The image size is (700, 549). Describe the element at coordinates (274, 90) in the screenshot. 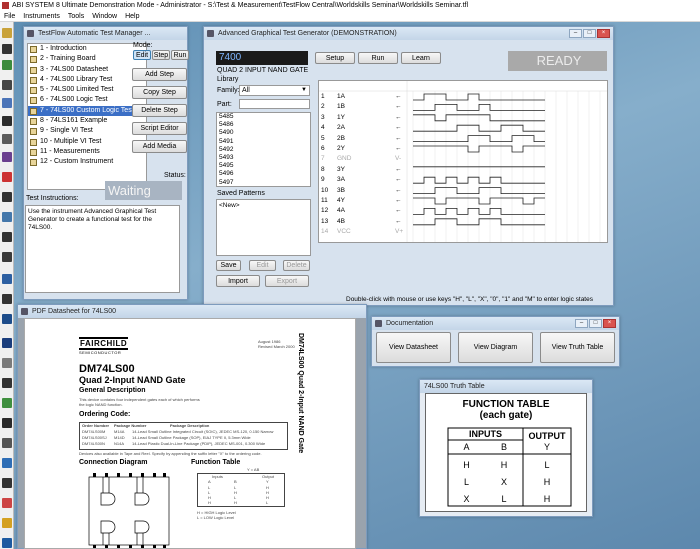

I see `family-select: All ▼` at that location.